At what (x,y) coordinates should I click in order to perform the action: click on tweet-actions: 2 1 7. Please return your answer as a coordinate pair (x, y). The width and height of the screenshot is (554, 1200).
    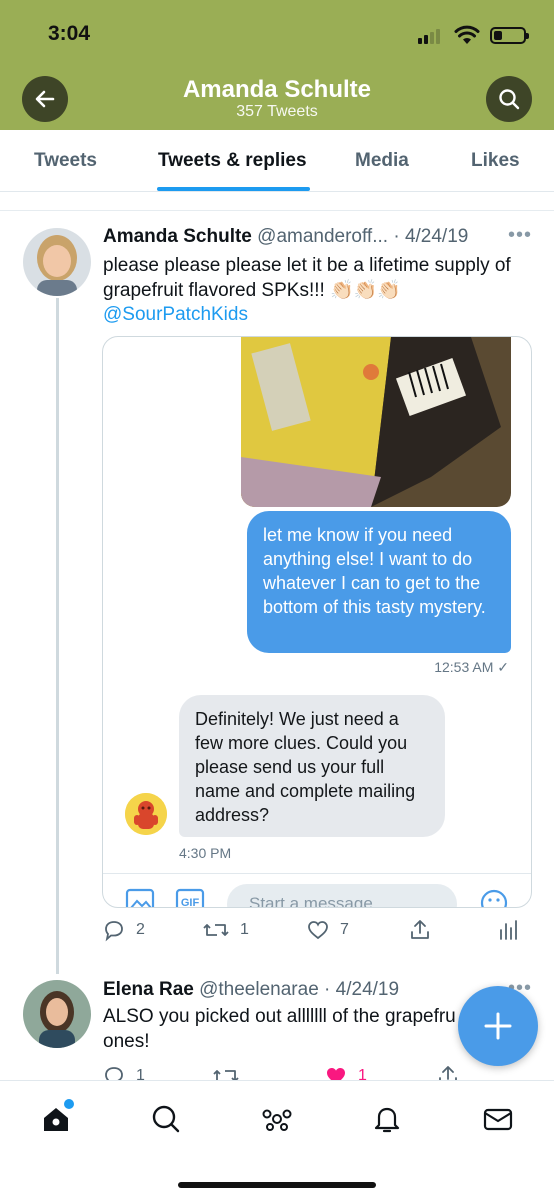
    Looking at the image, I should click on (312, 932).